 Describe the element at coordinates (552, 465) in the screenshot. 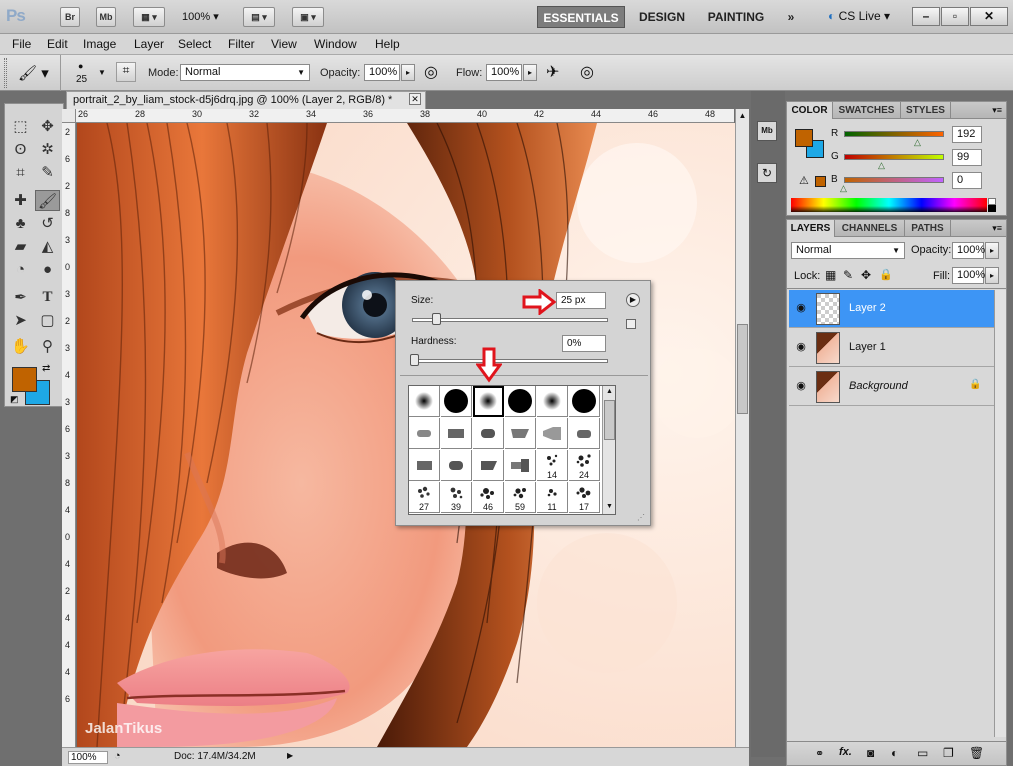

I see `brush-preset-scatter-14: 14` at that location.